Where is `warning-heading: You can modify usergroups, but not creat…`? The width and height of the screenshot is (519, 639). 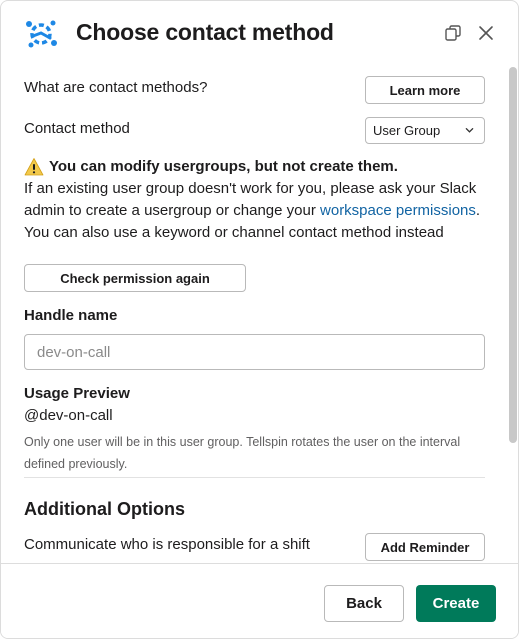 warning-heading: You can modify usergroups, but not creat… is located at coordinates (223, 166).